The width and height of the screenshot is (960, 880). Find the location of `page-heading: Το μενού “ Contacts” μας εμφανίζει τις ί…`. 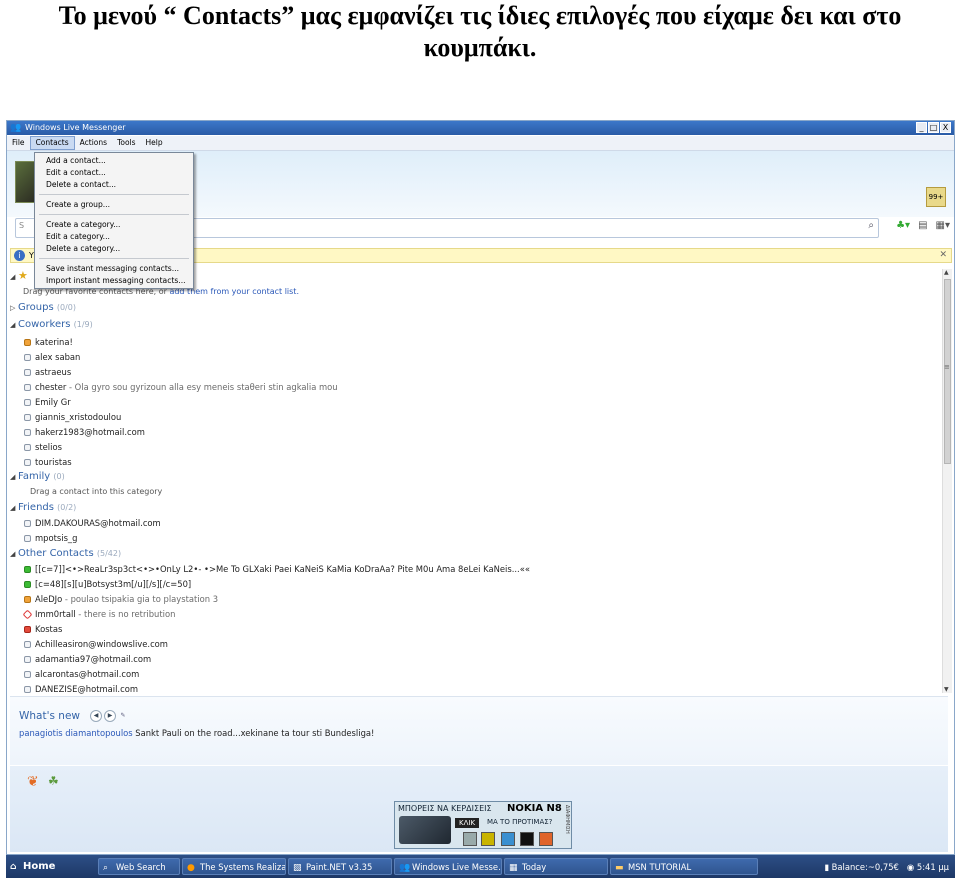

page-heading: Το μενού “ Contacts” μας εμφανίζει τις ί… is located at coordinates (480, 31).